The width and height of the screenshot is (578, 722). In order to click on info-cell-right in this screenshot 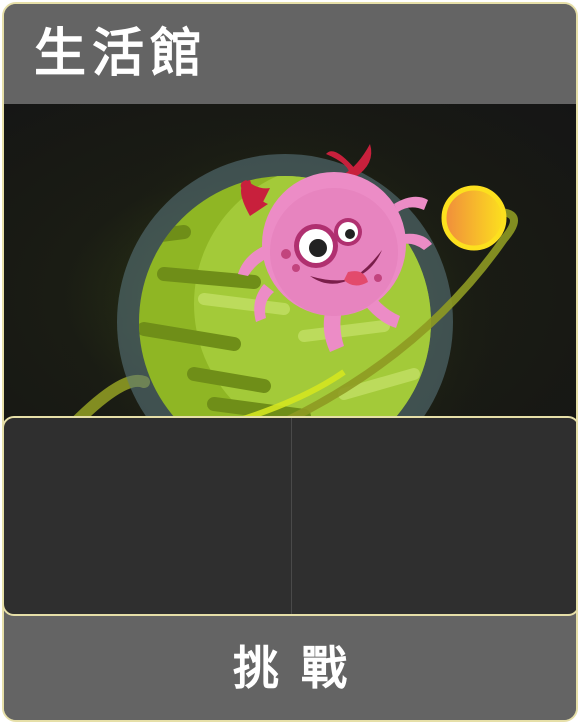, I will do `click(433, 516)`.